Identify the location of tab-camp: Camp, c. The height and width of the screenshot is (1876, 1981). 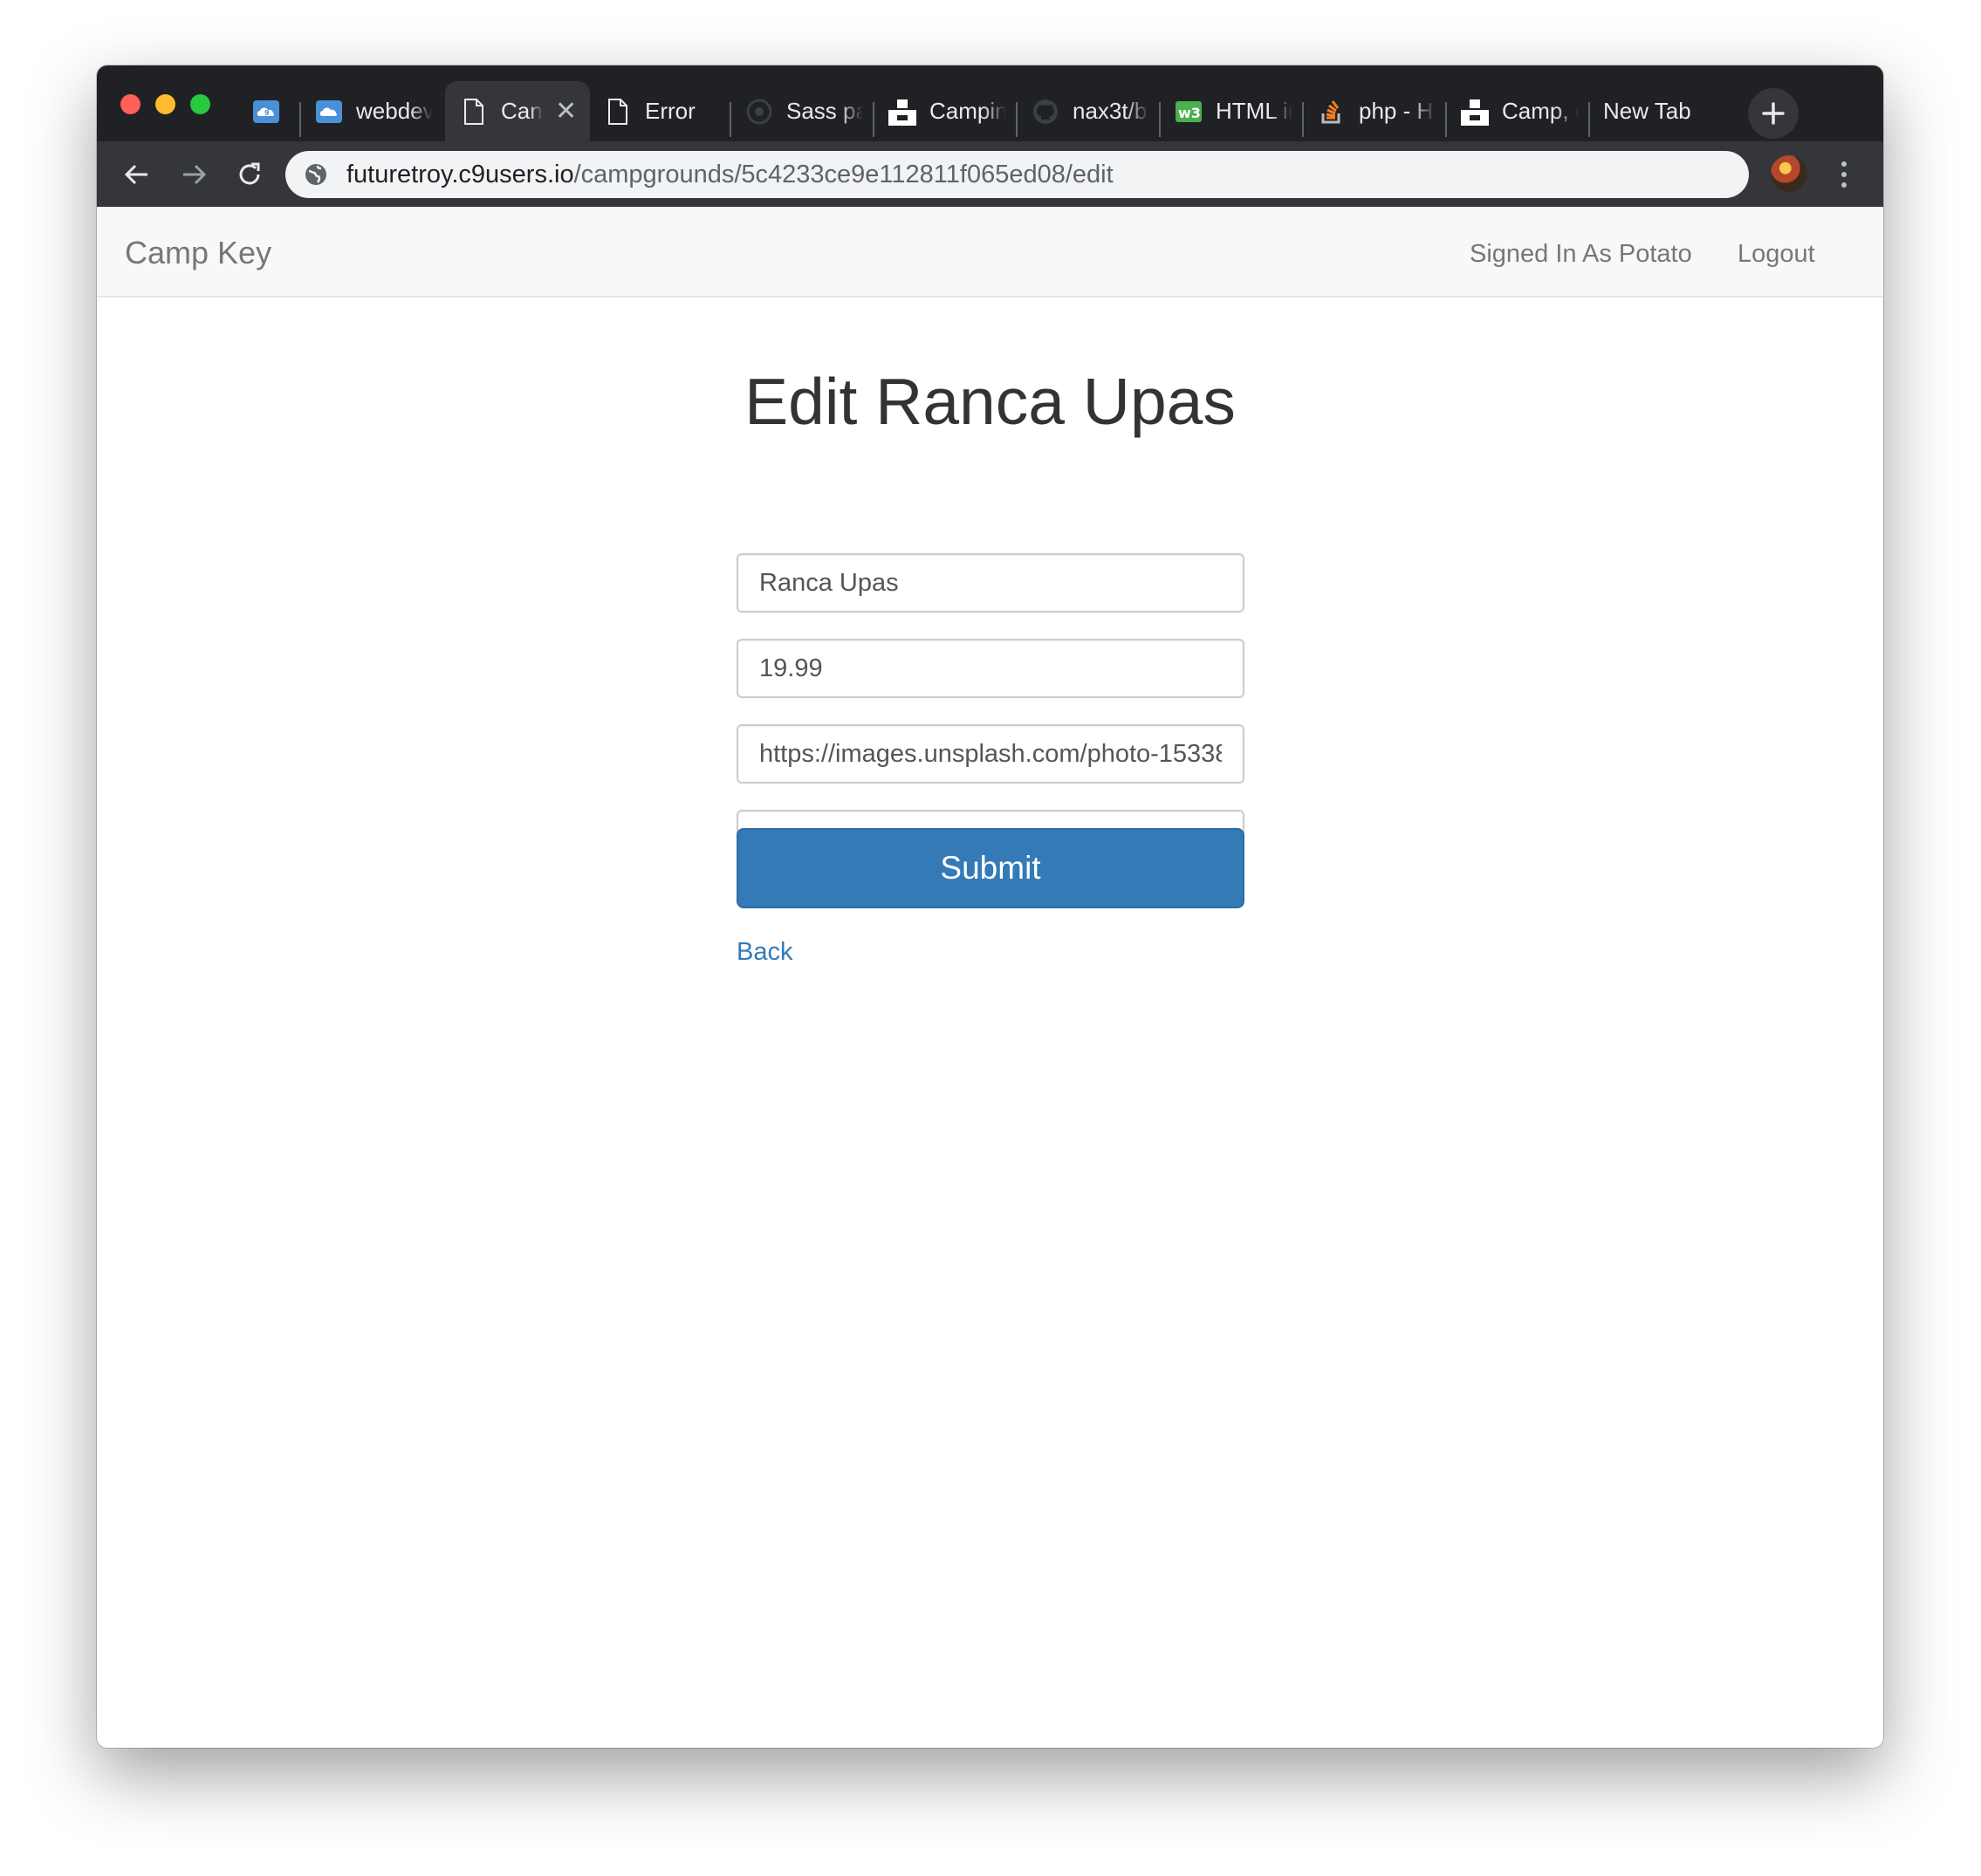
(1522, 111).